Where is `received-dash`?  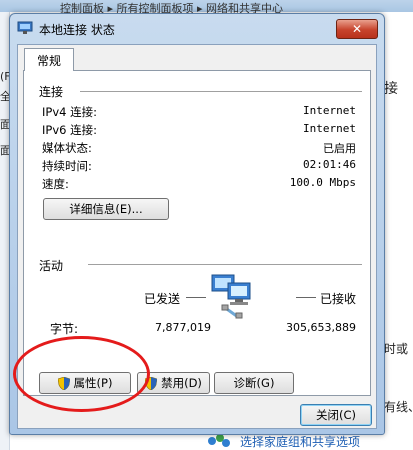
received-dash is located at coordinates (306, 297).